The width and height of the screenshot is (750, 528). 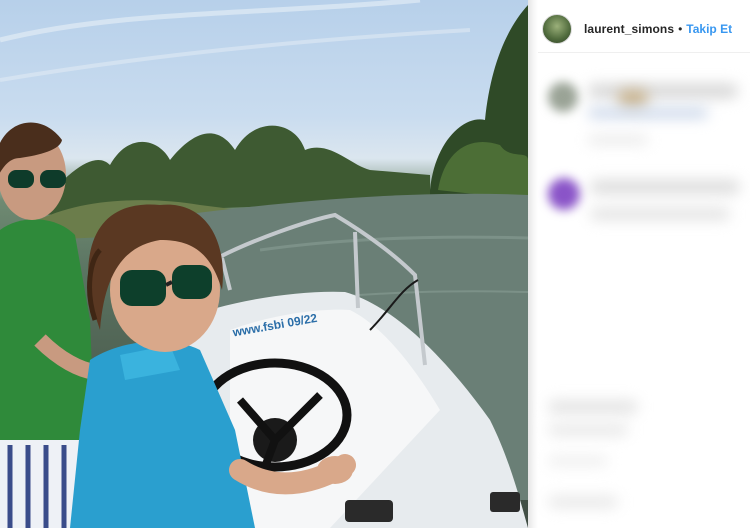 What do you see at coordinates (644, 52) in the screenshot?
I see `header-divider` at bounding box center [644, 52].